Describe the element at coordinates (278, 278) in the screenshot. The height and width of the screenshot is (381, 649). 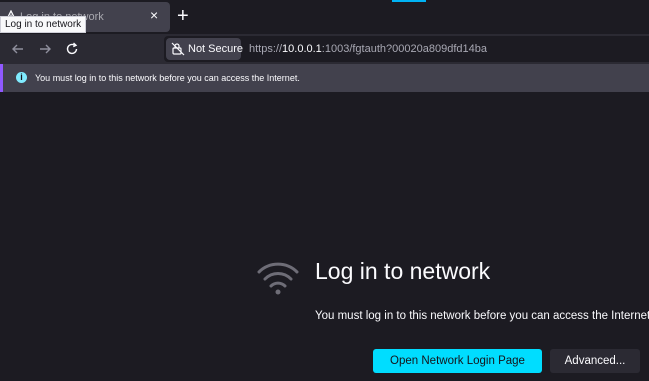
I see `wifi-icon` at that location.